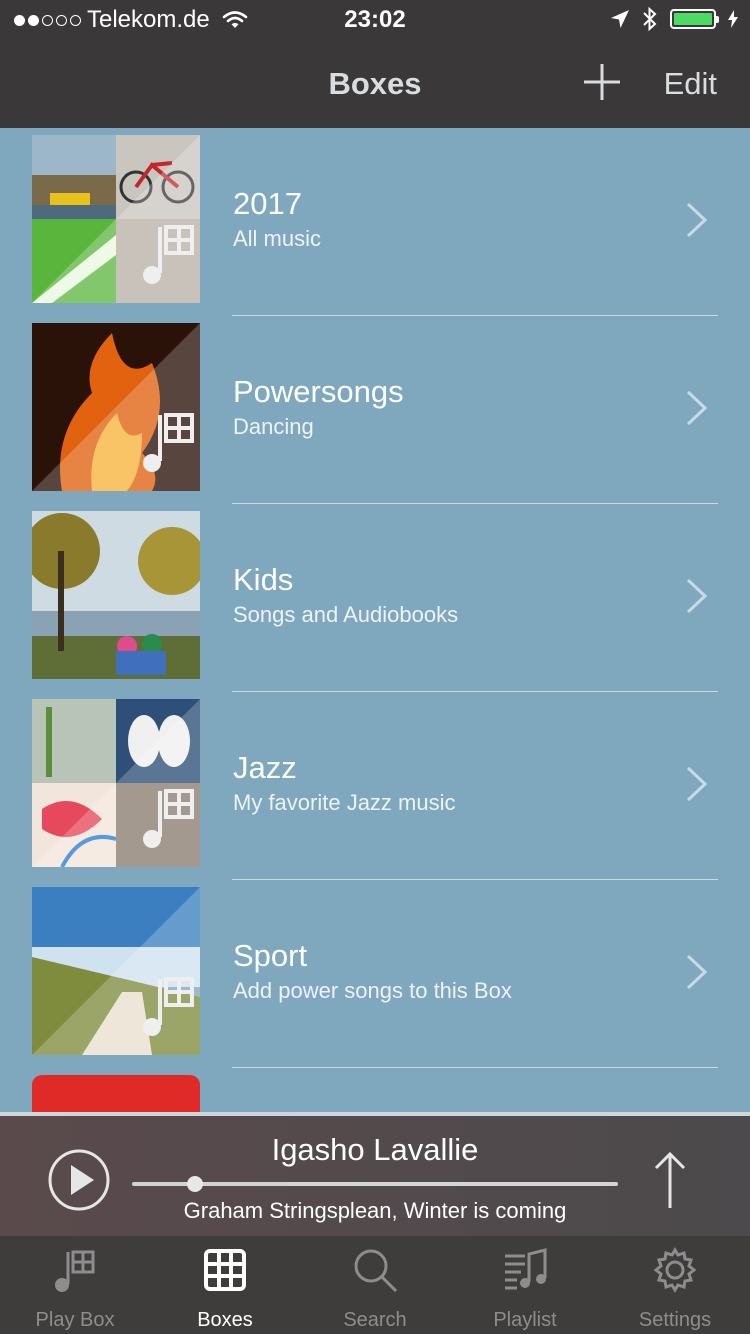 The width and height of the screenshot is (750, 1334). Describe the element at coordinates (375, 786) in the screenshot. I see `box-row: Jazz My favorite Jazz music` at that location.